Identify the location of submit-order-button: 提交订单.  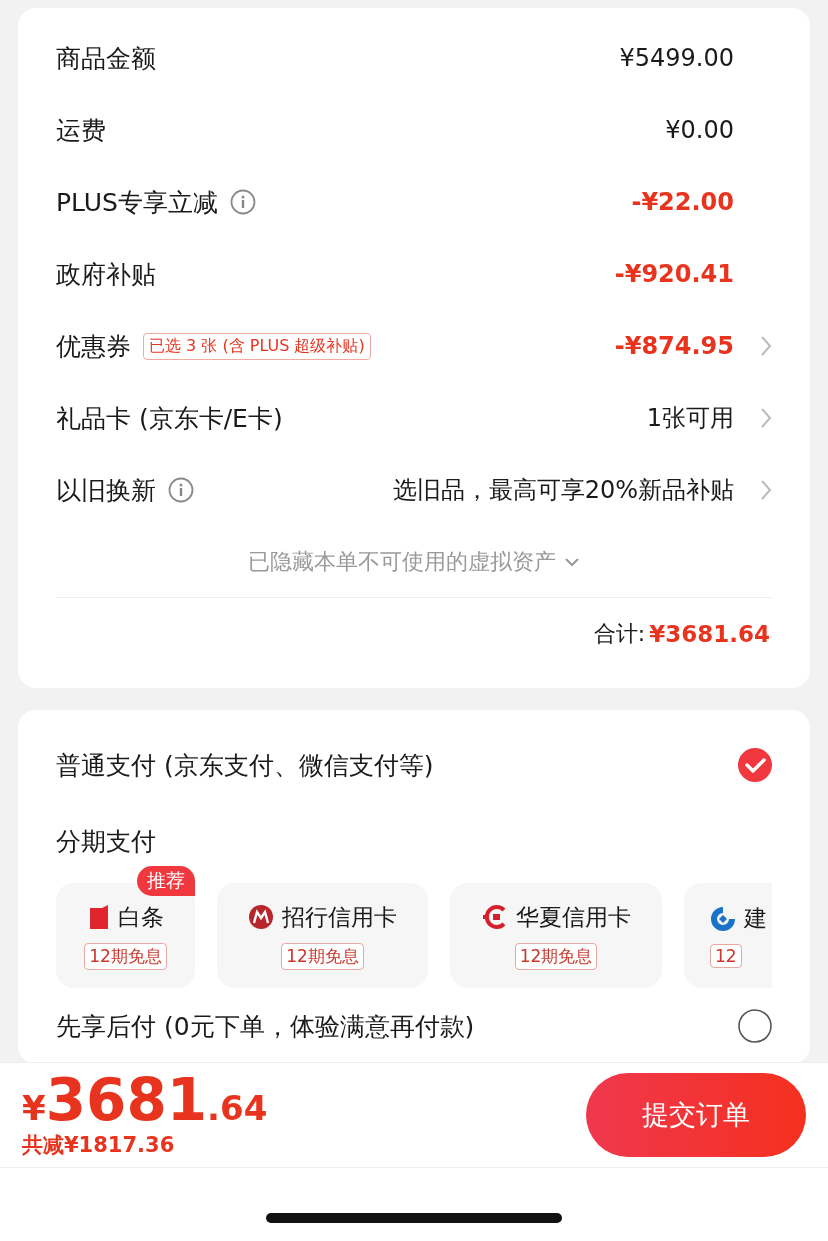
(696, 1115).